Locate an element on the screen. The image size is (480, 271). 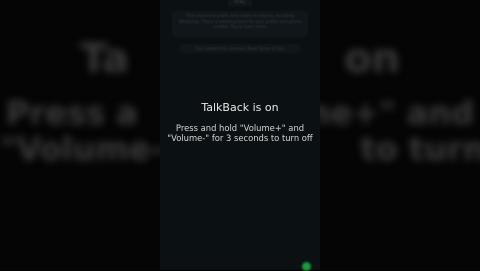
talkback-title: TalkBack is on is located at coordinates (240, 107).